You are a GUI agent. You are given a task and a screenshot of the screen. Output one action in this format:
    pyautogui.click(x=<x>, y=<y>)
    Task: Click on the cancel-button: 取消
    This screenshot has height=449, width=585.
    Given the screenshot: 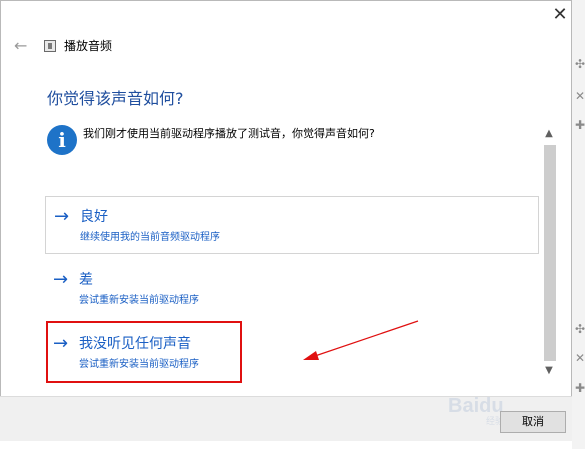 What is the action you would take?
    pyautogui.click(x=533, y=422)
    